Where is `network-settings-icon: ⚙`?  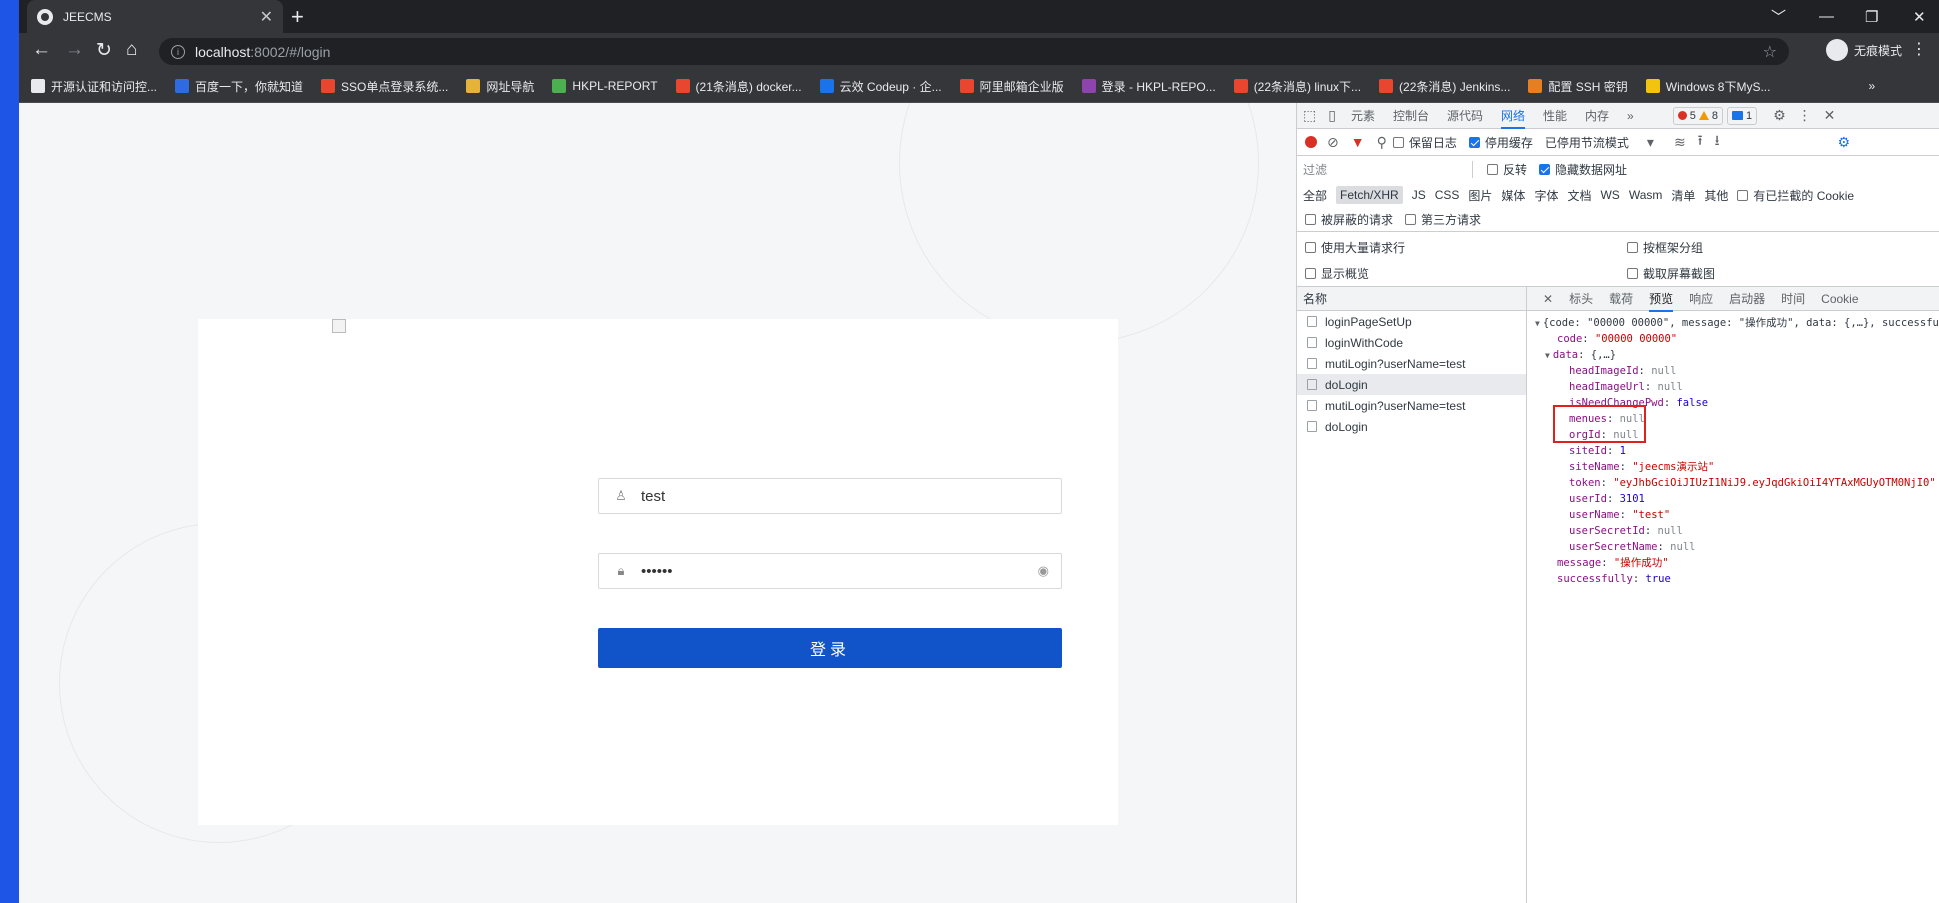
network-settings-icon: ⚙ is located at coordinates (1843, 142).